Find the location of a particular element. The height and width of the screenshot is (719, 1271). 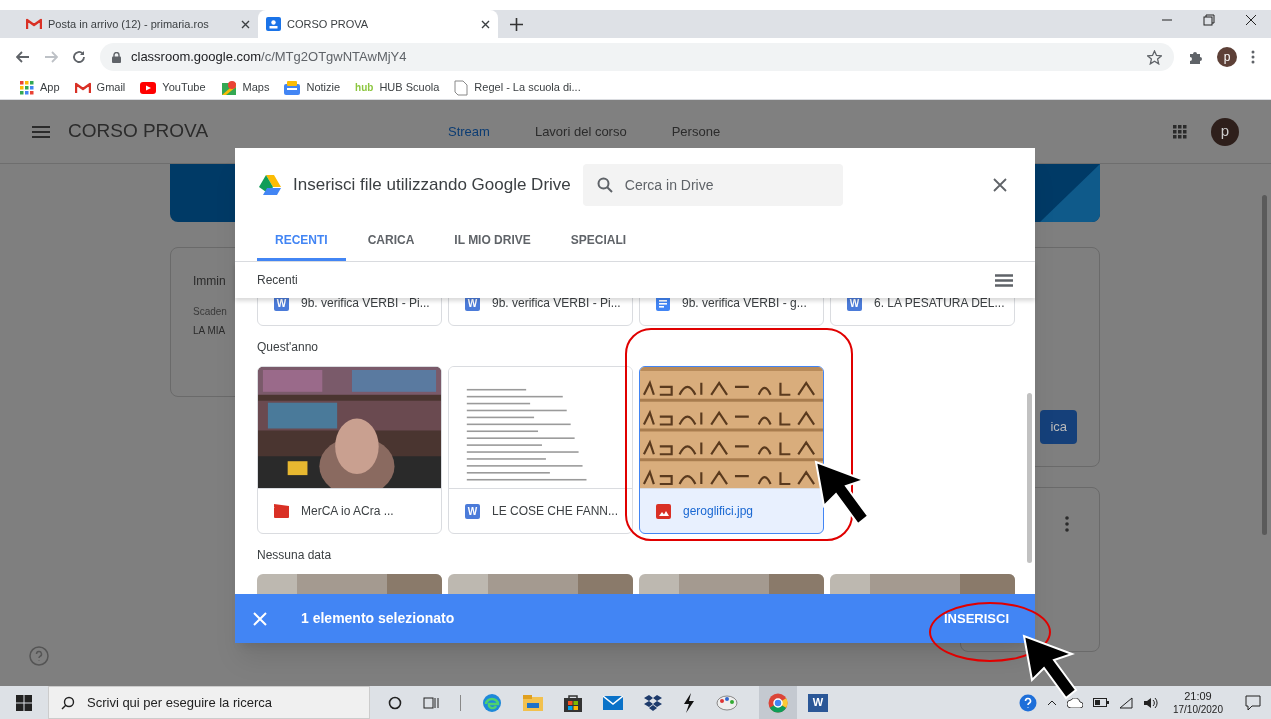

card-text: LA MIA is located at coordinates (209, 331).